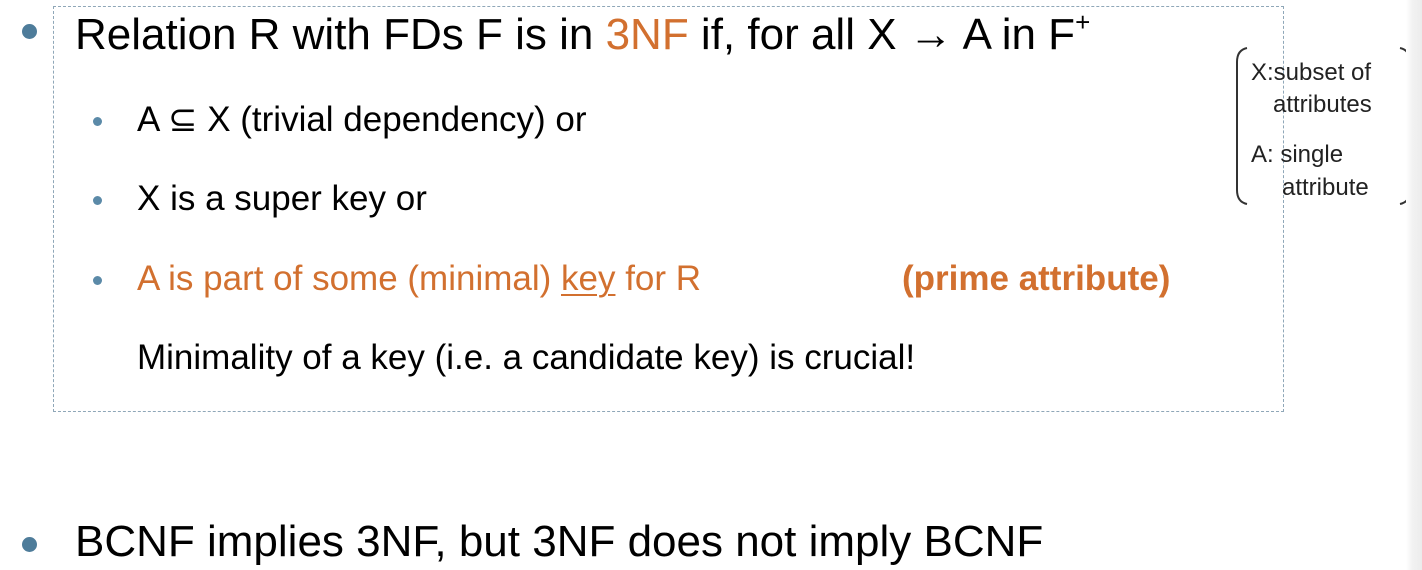  Describe the element at coordinates (1325, 187) in the screenshot. I see `side-note-line-4: attribute` at that location.